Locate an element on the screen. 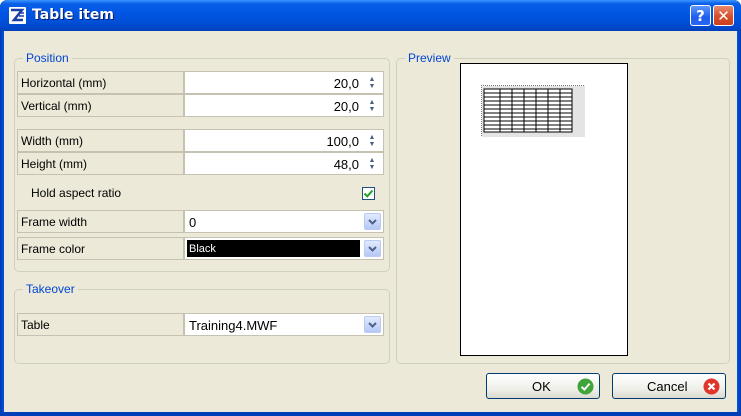 The width and height of the screenshot is (741, 416). ok-label: OK is located at coordinates (541, 386).